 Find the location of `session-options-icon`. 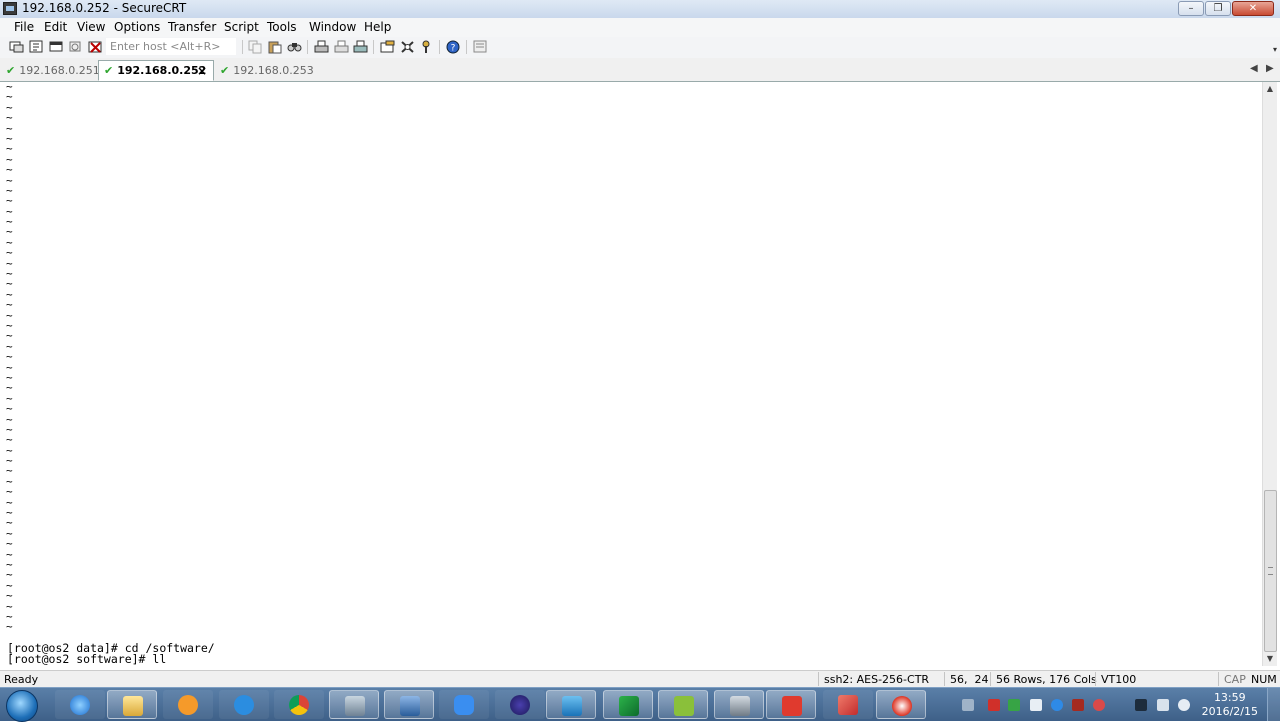

session-options-icon is located at coordinates (387, 47).